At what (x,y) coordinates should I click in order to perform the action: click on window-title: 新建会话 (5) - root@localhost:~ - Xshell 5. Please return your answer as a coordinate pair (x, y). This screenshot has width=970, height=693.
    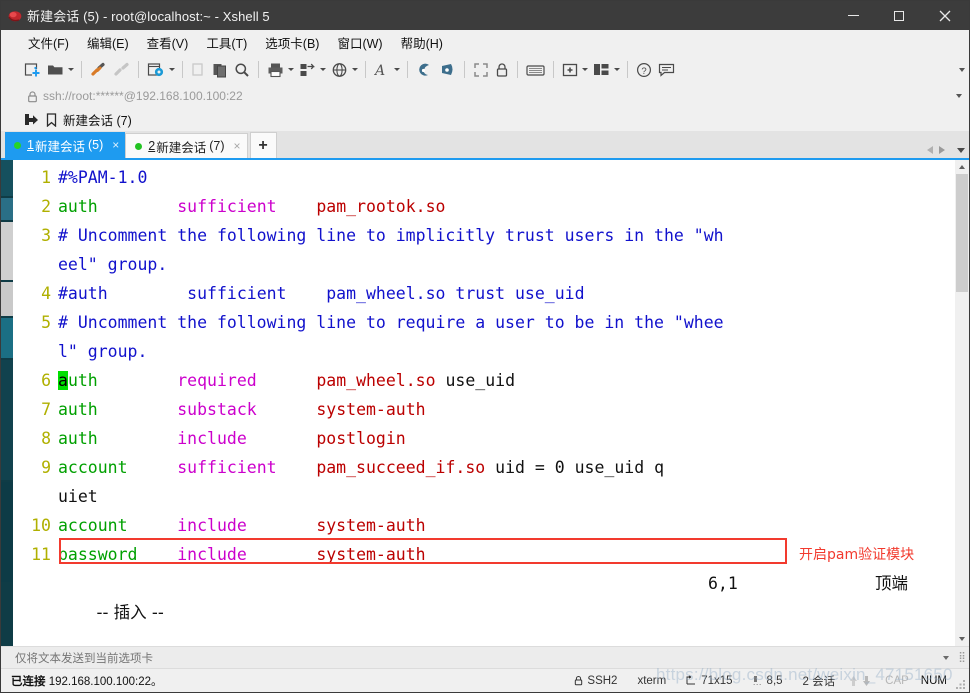
    Looking at the image, I should click on (148, 16).